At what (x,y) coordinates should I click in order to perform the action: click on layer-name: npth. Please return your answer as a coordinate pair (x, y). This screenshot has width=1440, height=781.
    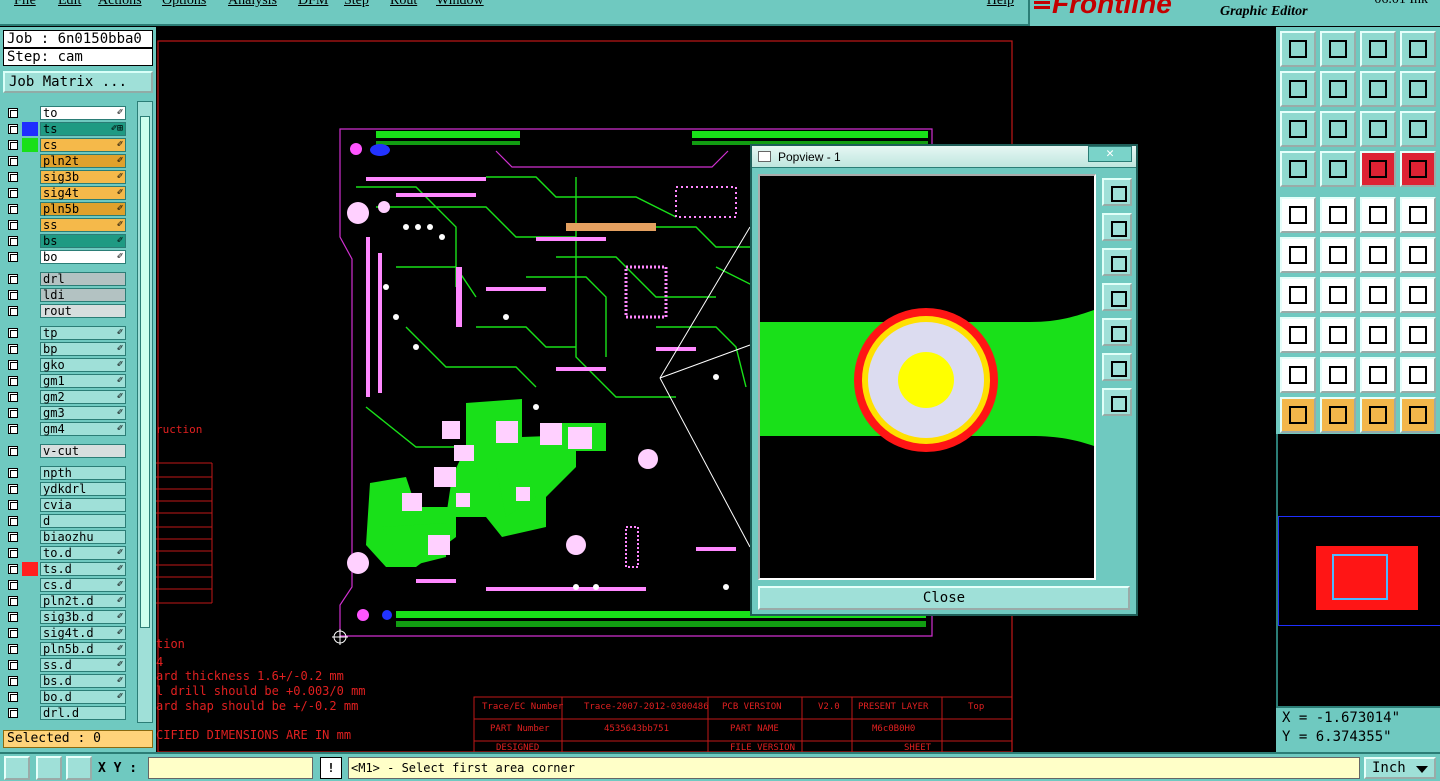
    Looking at the image, I should click on (83, 473).